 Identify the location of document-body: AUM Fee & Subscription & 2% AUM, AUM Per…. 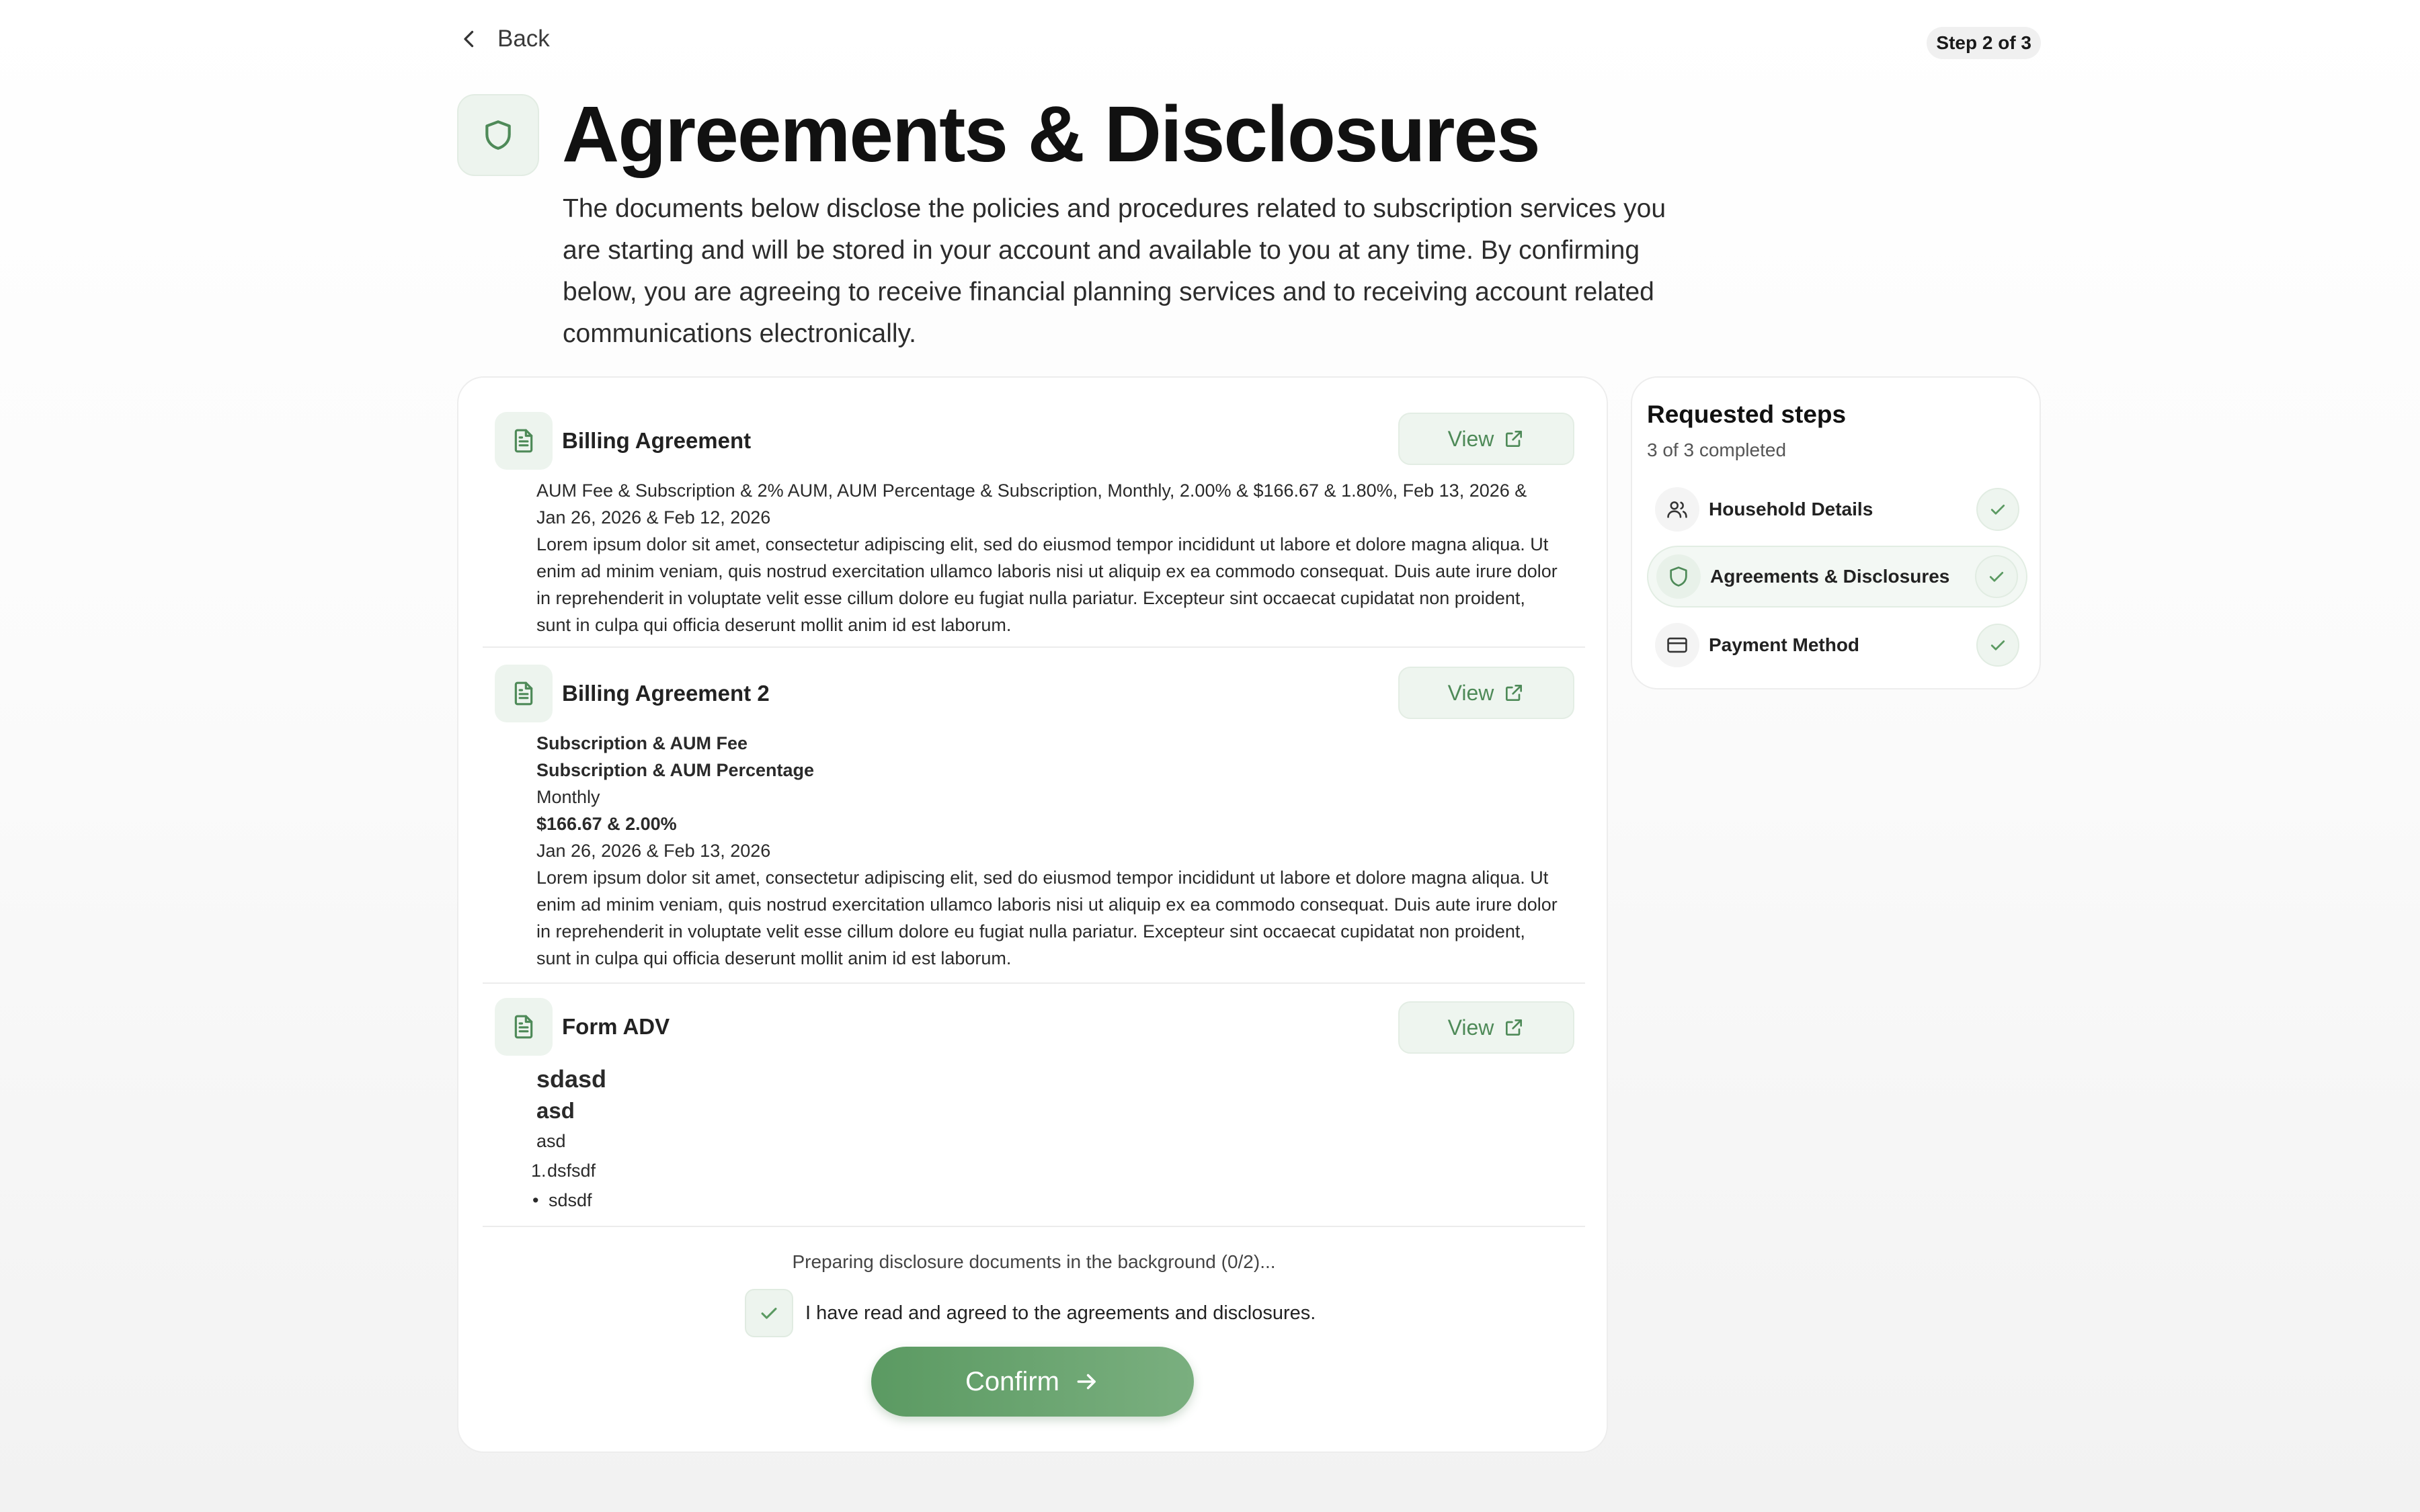
(1047, 558).